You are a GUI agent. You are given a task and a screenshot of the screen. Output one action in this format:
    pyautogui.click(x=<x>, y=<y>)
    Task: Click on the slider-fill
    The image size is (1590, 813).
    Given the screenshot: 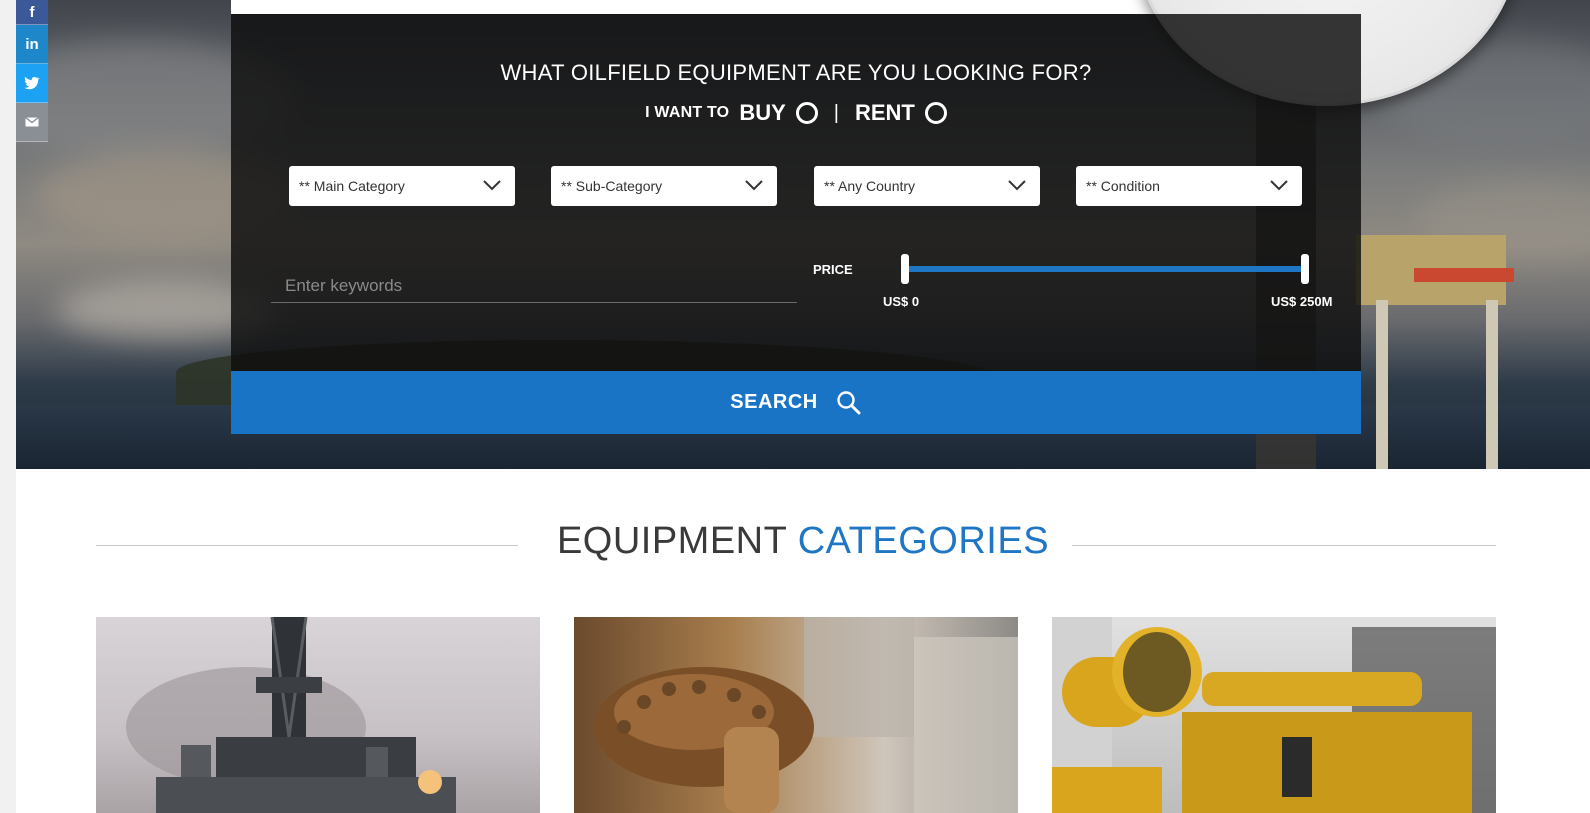 What is the action you would take?
    pyautogui.click(x=1105, y=269)
    